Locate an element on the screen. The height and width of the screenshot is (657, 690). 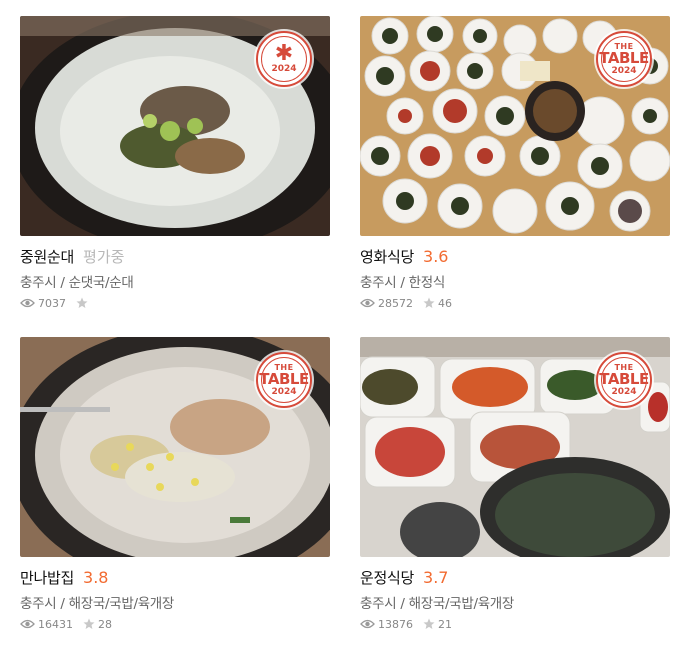
restaurant-name: 운정식당 is located at coordinates (387, 577).